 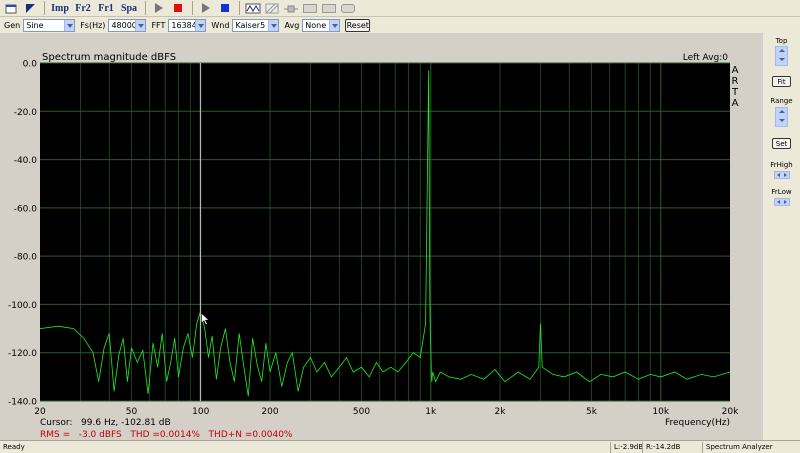 What do you see at coordinates (22, 403) in the screenshot?
I see `y-tick-label: -140.0` at bounding box center [22, 403].